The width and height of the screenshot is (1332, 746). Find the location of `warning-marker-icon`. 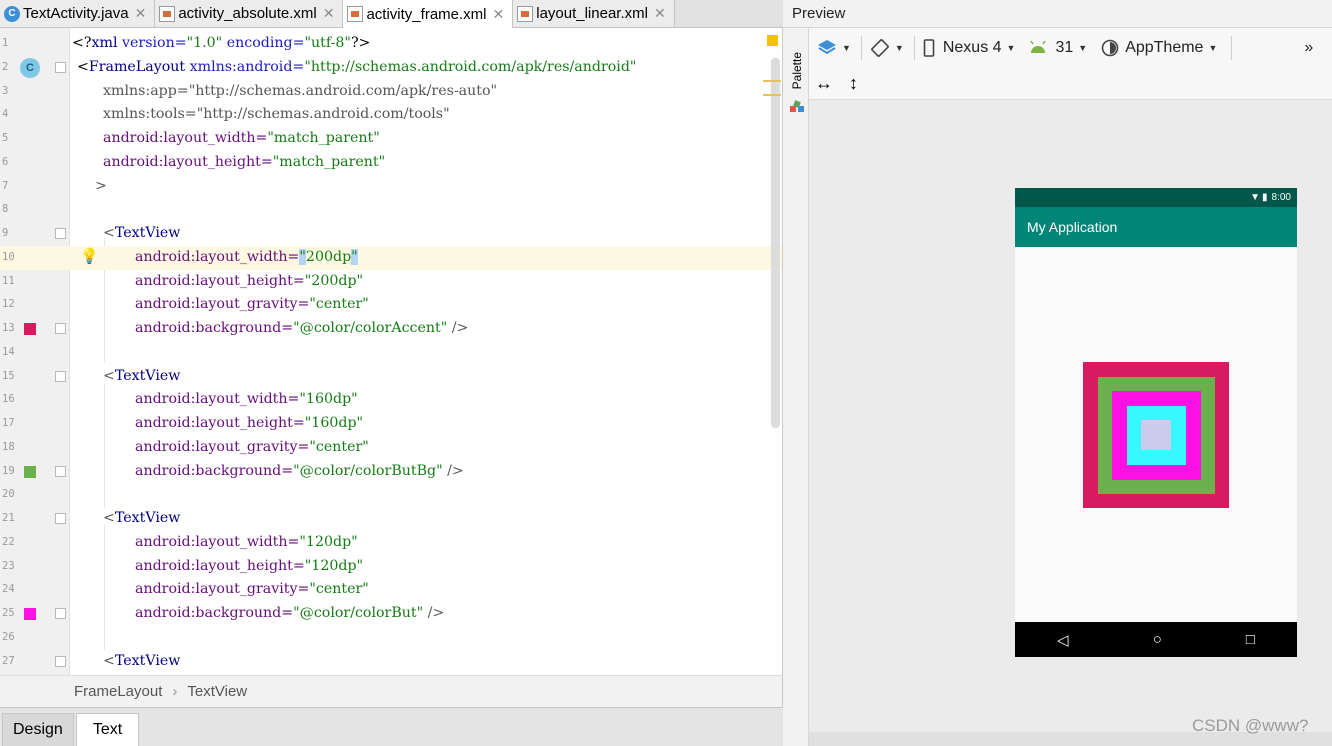

warning-marker-icon is located at coordinates (772, 40).